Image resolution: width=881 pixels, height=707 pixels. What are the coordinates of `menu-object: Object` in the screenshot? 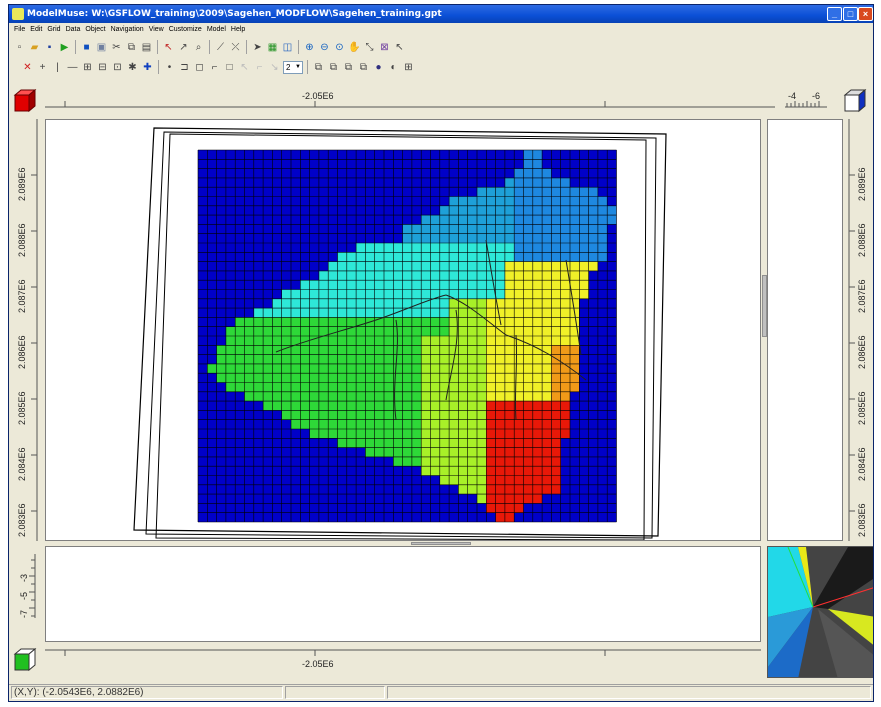 It's located at (95, 30).